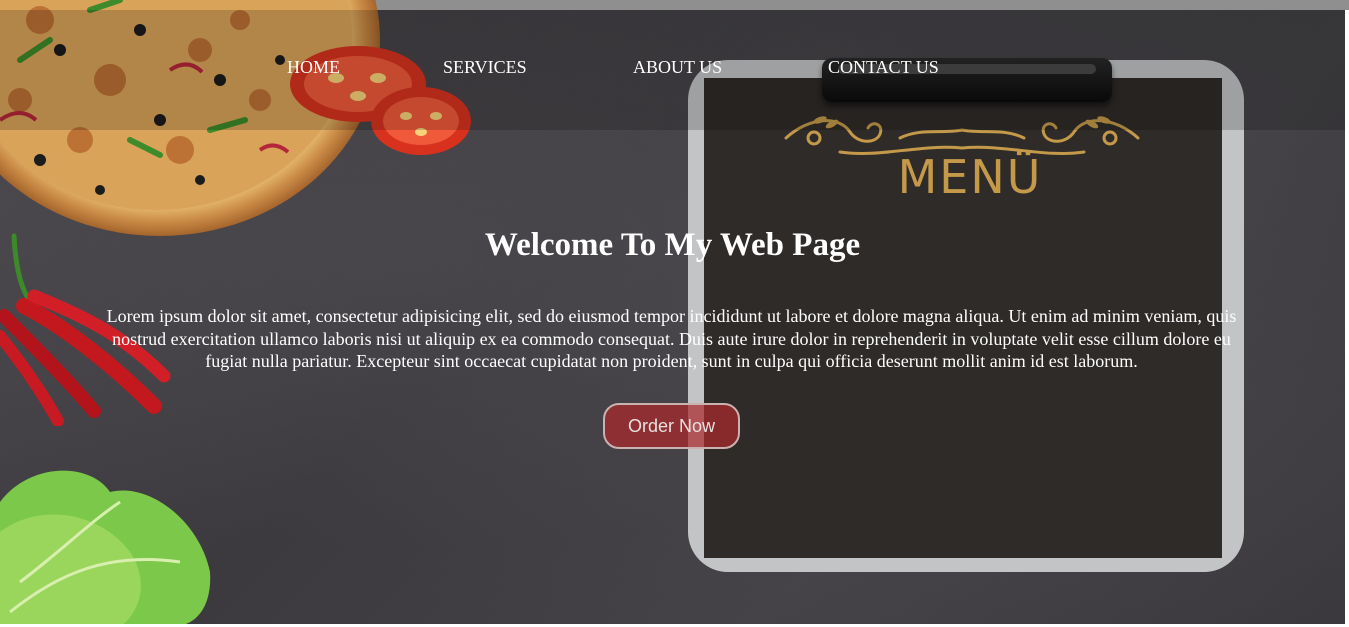  What do you see at coordinates (313, 67) in the screenshot?
I see `nav-home-link: HOME` at bounding box center [313, 67].